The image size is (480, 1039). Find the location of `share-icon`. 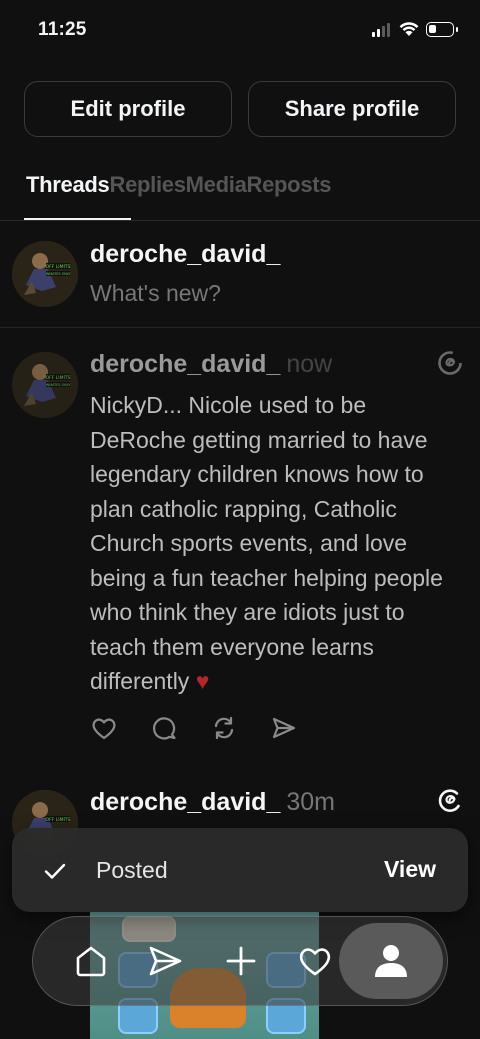

share-icon is located at coordinates (284, 728).